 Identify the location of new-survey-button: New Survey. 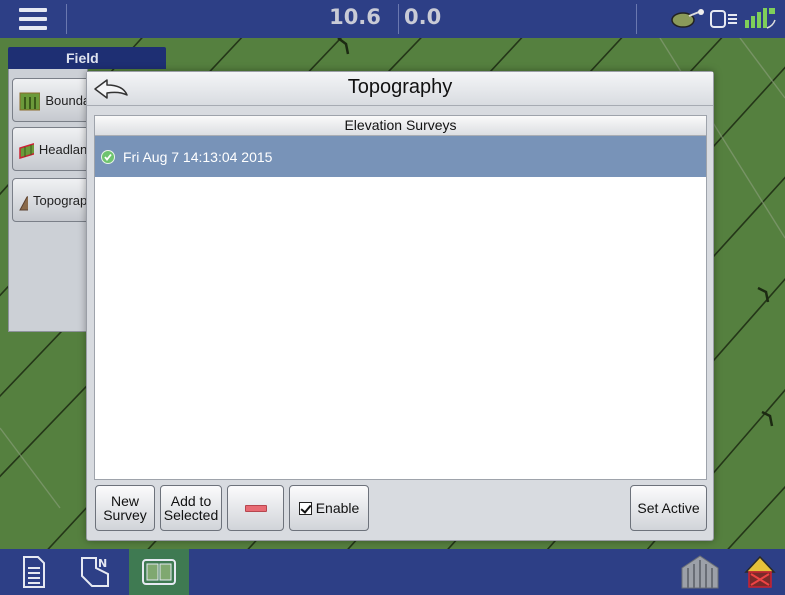
(125, 508).